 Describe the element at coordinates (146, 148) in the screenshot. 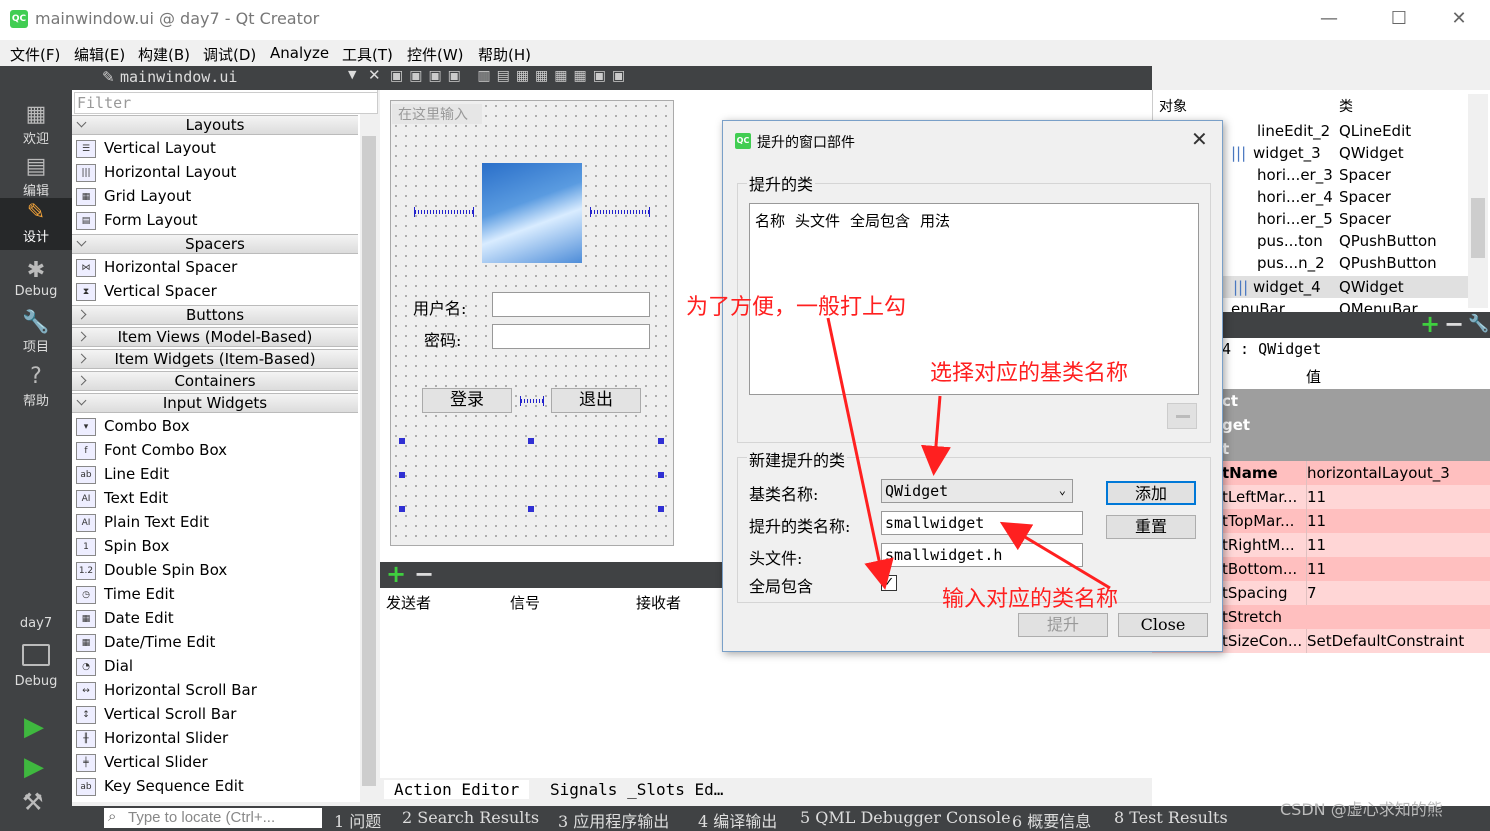

I see `widget-vertical-layout: ☰ Vertical Layout` at that location.